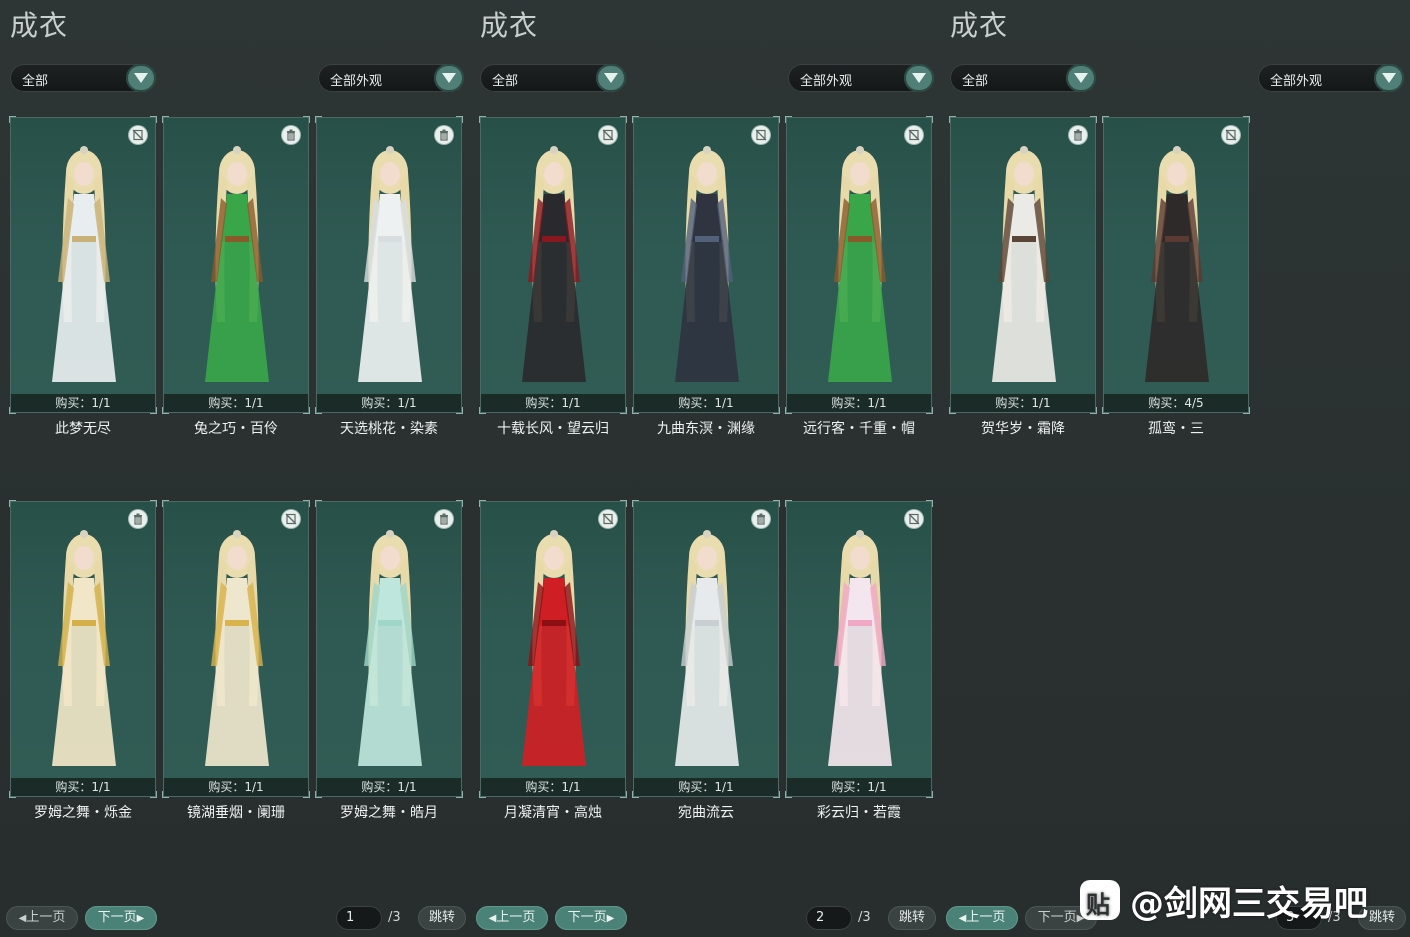  Describe the element at coordinates (1176, 429) in the screenshot. I see `outfit-name: 孤鸾・三` at that location.